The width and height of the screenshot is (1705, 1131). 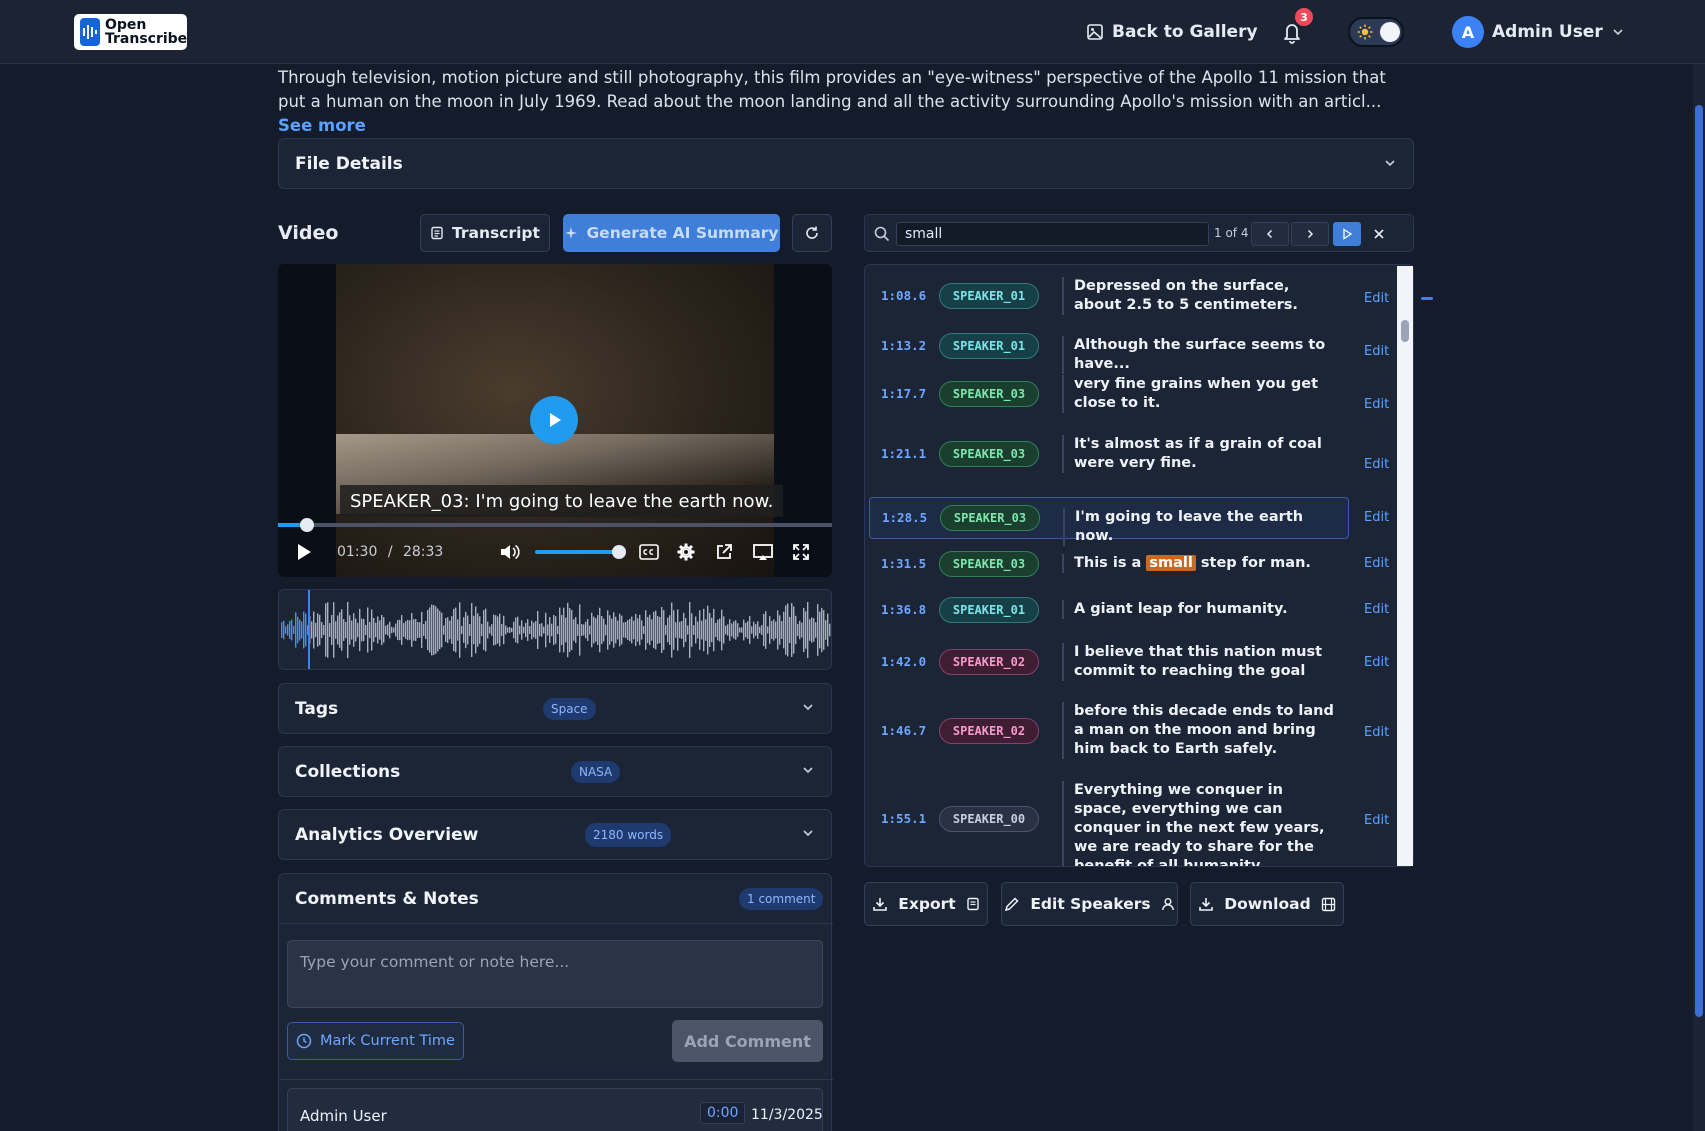 What do you see at coordinates (555, 629) in the screenshot?
I see `audio-waveform` at bounding box center [555, 629].